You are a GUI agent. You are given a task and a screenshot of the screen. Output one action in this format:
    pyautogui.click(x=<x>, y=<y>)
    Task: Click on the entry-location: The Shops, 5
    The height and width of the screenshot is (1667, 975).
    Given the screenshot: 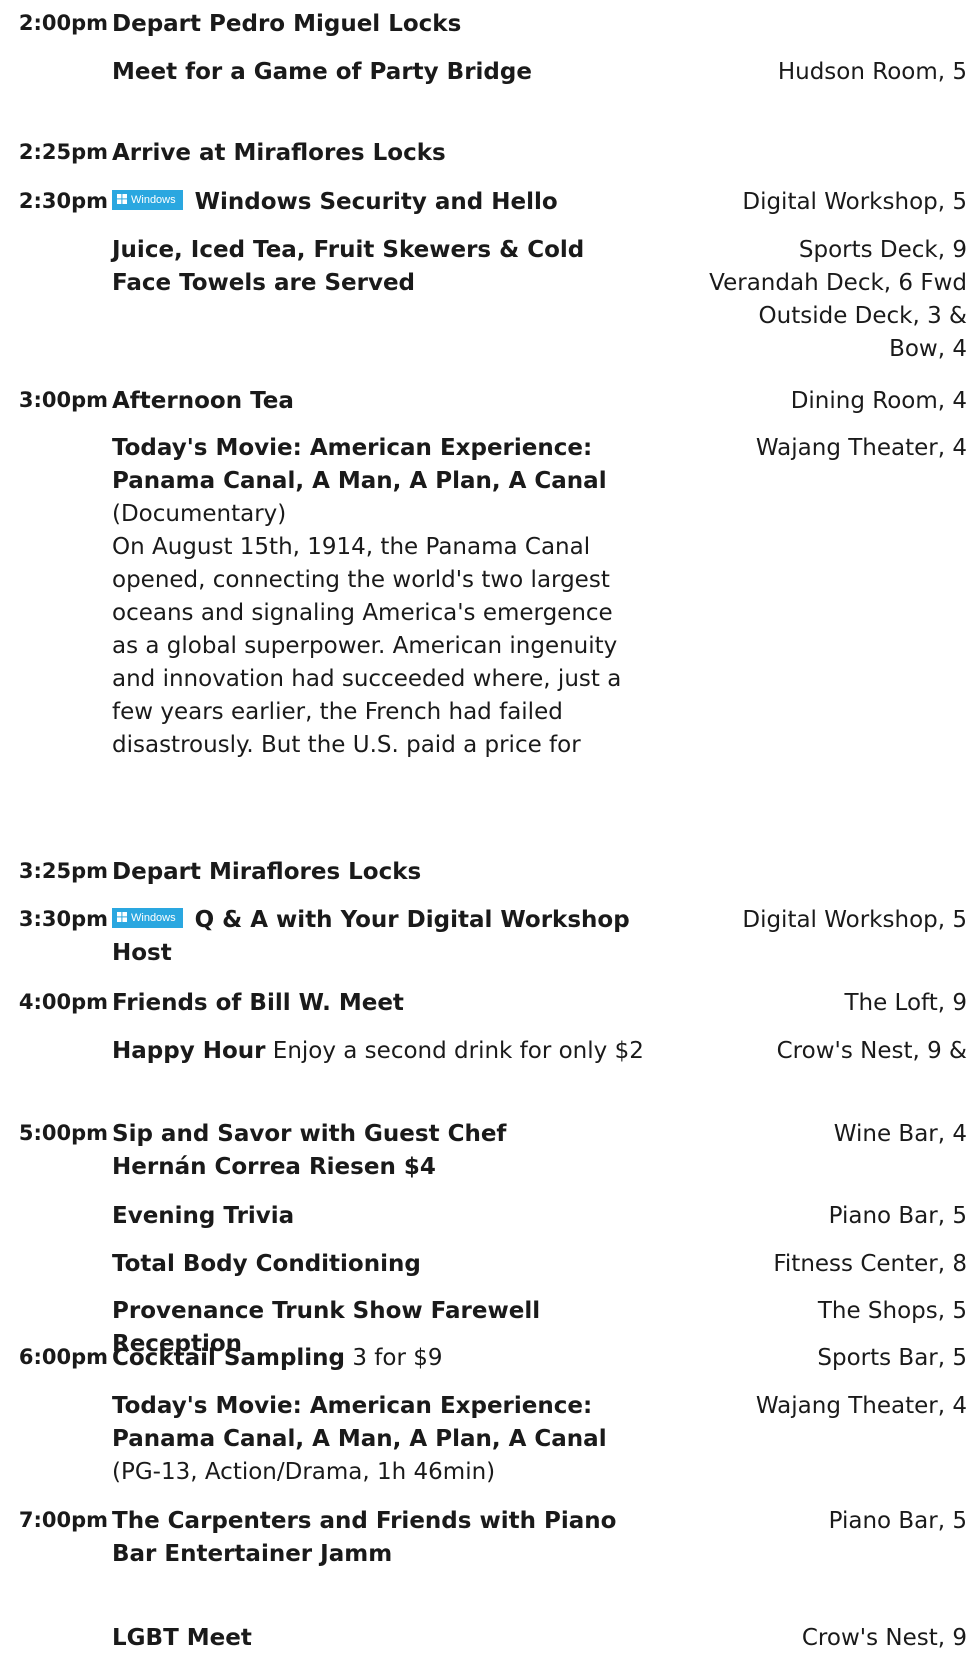 What is the action you would take?
    pyautogui.click(x=892, y=1311)
    